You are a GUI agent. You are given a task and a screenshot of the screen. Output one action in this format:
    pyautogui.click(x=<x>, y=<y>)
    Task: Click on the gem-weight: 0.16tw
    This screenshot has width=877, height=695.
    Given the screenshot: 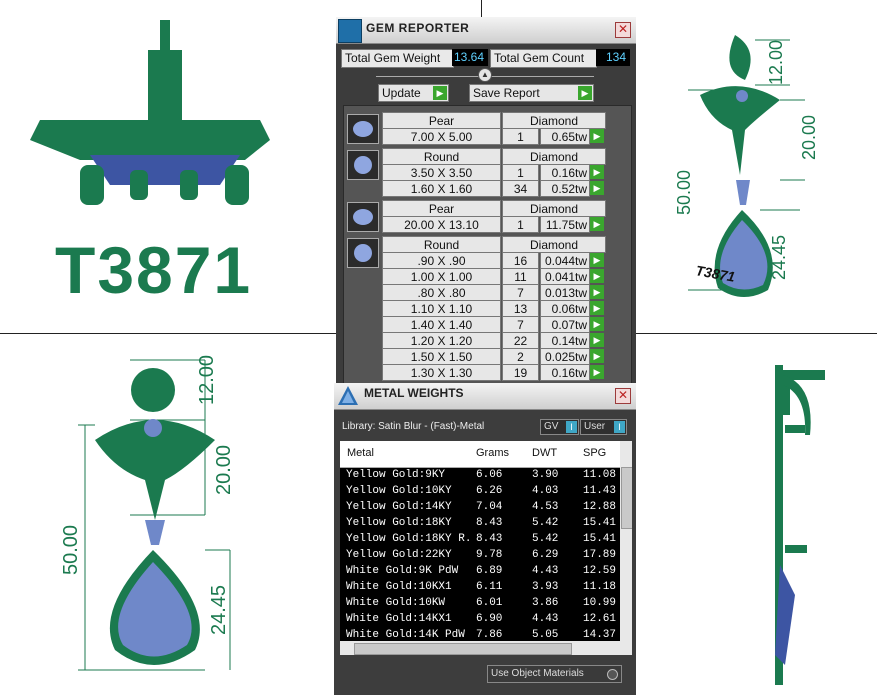 What is the action you would take?
    pyautogui.click(x=565, y=372)
    